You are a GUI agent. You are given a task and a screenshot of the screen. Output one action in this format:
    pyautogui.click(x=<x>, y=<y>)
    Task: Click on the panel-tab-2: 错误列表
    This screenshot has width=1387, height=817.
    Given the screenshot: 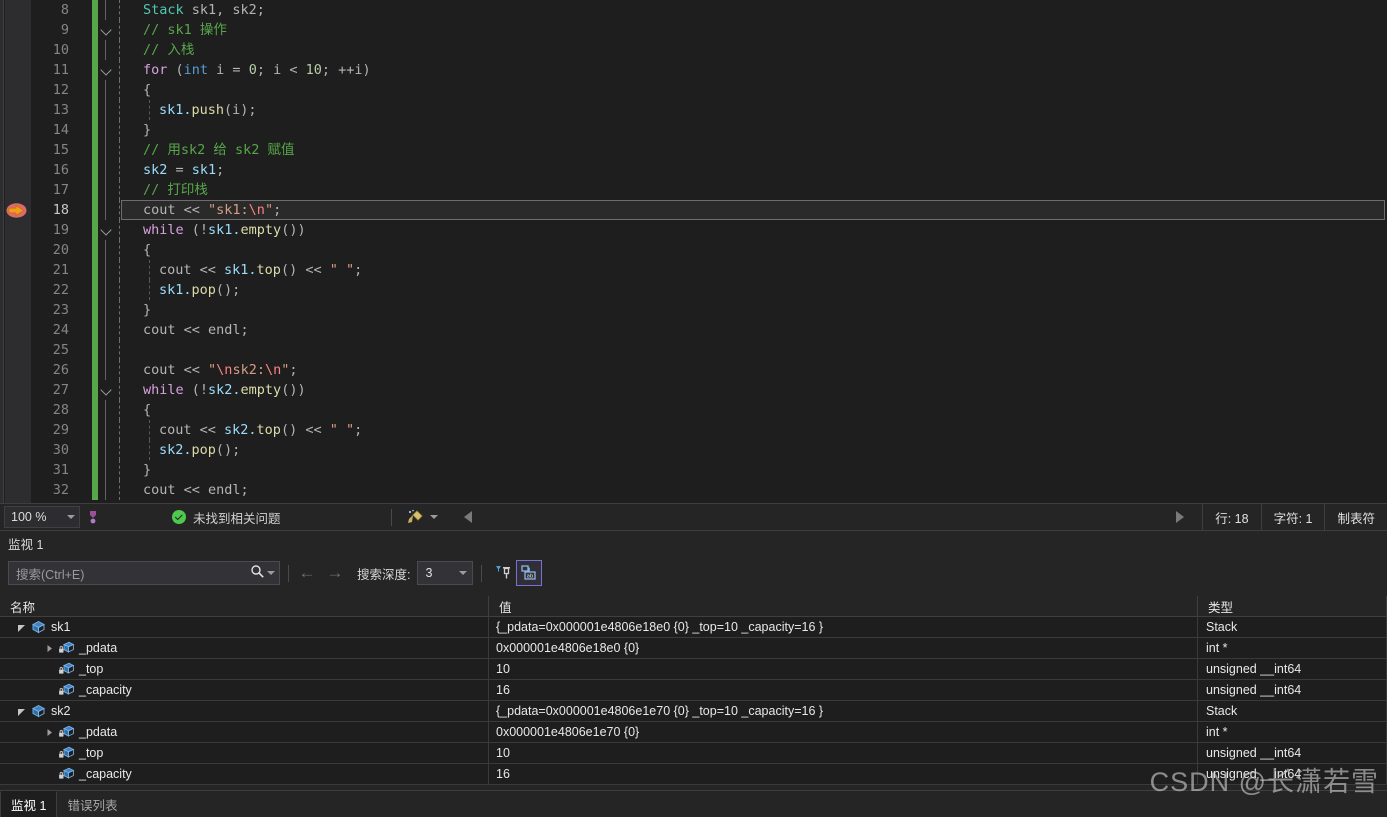 What is the action you would take?
    pyautogui.click(x=92, y=804)
    